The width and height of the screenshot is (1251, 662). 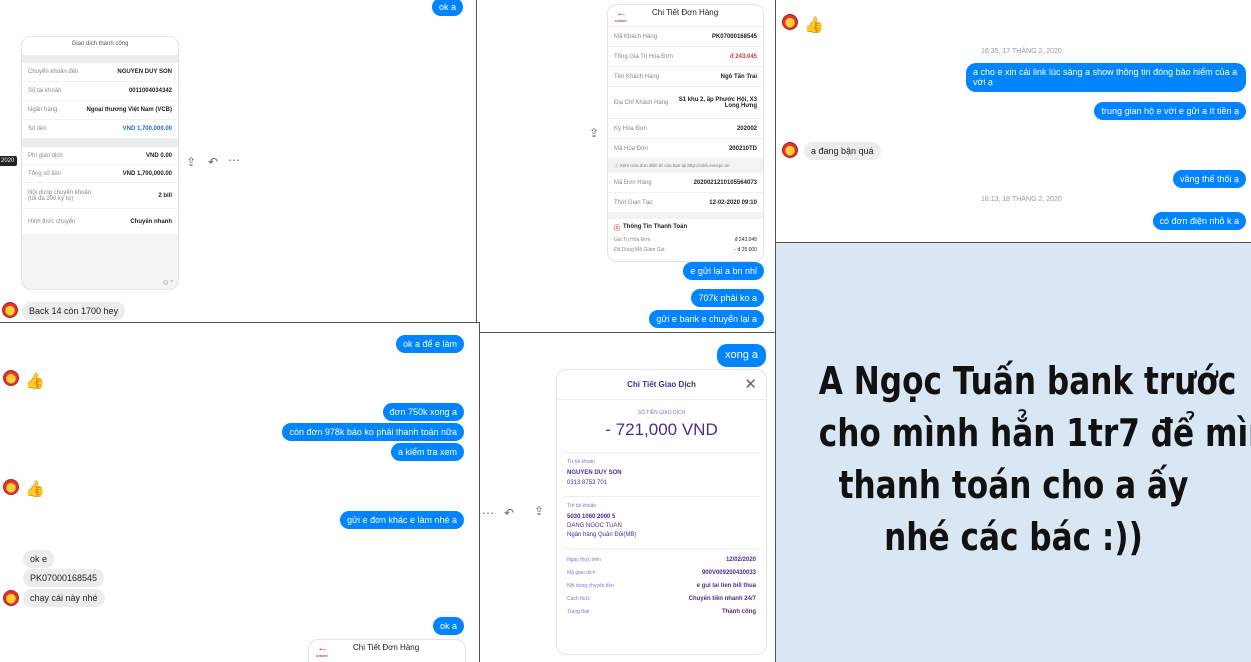 I want to click on row-value: 200210TD, so click(x=742, y=148).